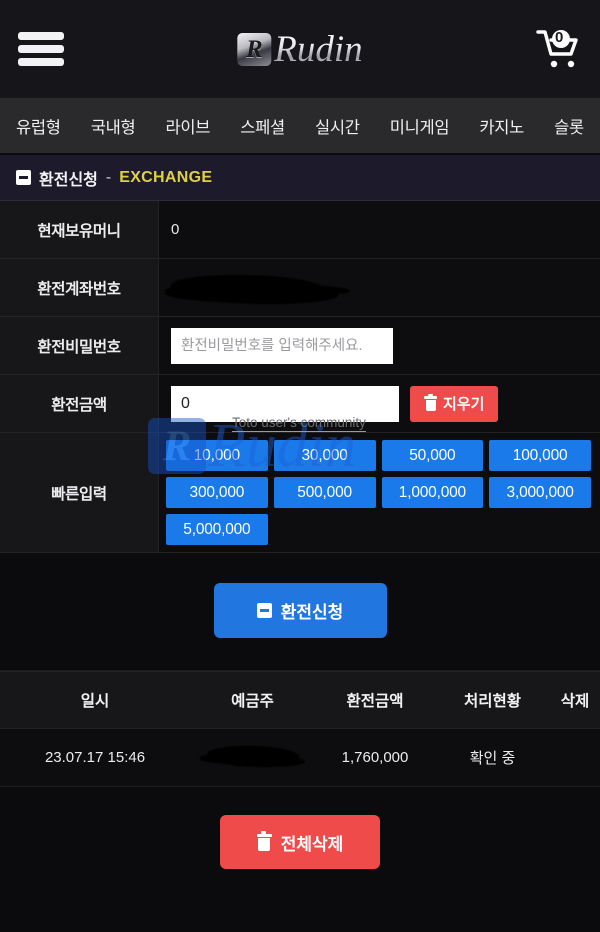 The width and height of the screenshot is (600, 932). Describe the element at coordinates (337, 126) in the screenshot. I see `nav-item-realtime: 실시간` at that location.